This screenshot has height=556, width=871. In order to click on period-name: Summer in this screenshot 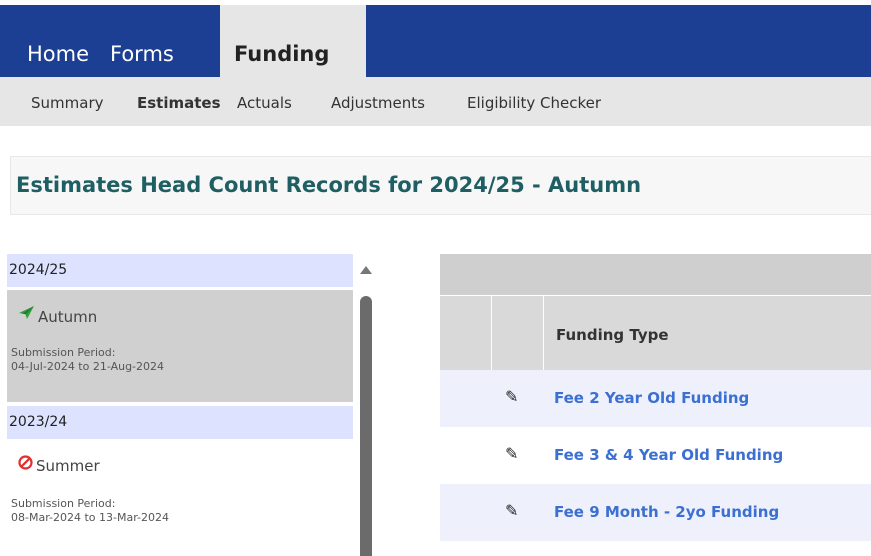, I will do `click(68, 466)`.